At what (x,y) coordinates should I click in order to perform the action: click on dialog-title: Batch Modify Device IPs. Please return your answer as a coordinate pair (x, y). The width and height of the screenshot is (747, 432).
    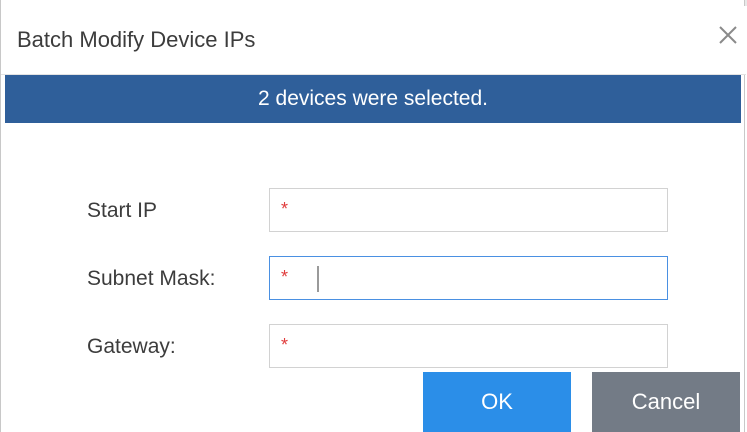
    Looking at the image, I should click on (136, 39).